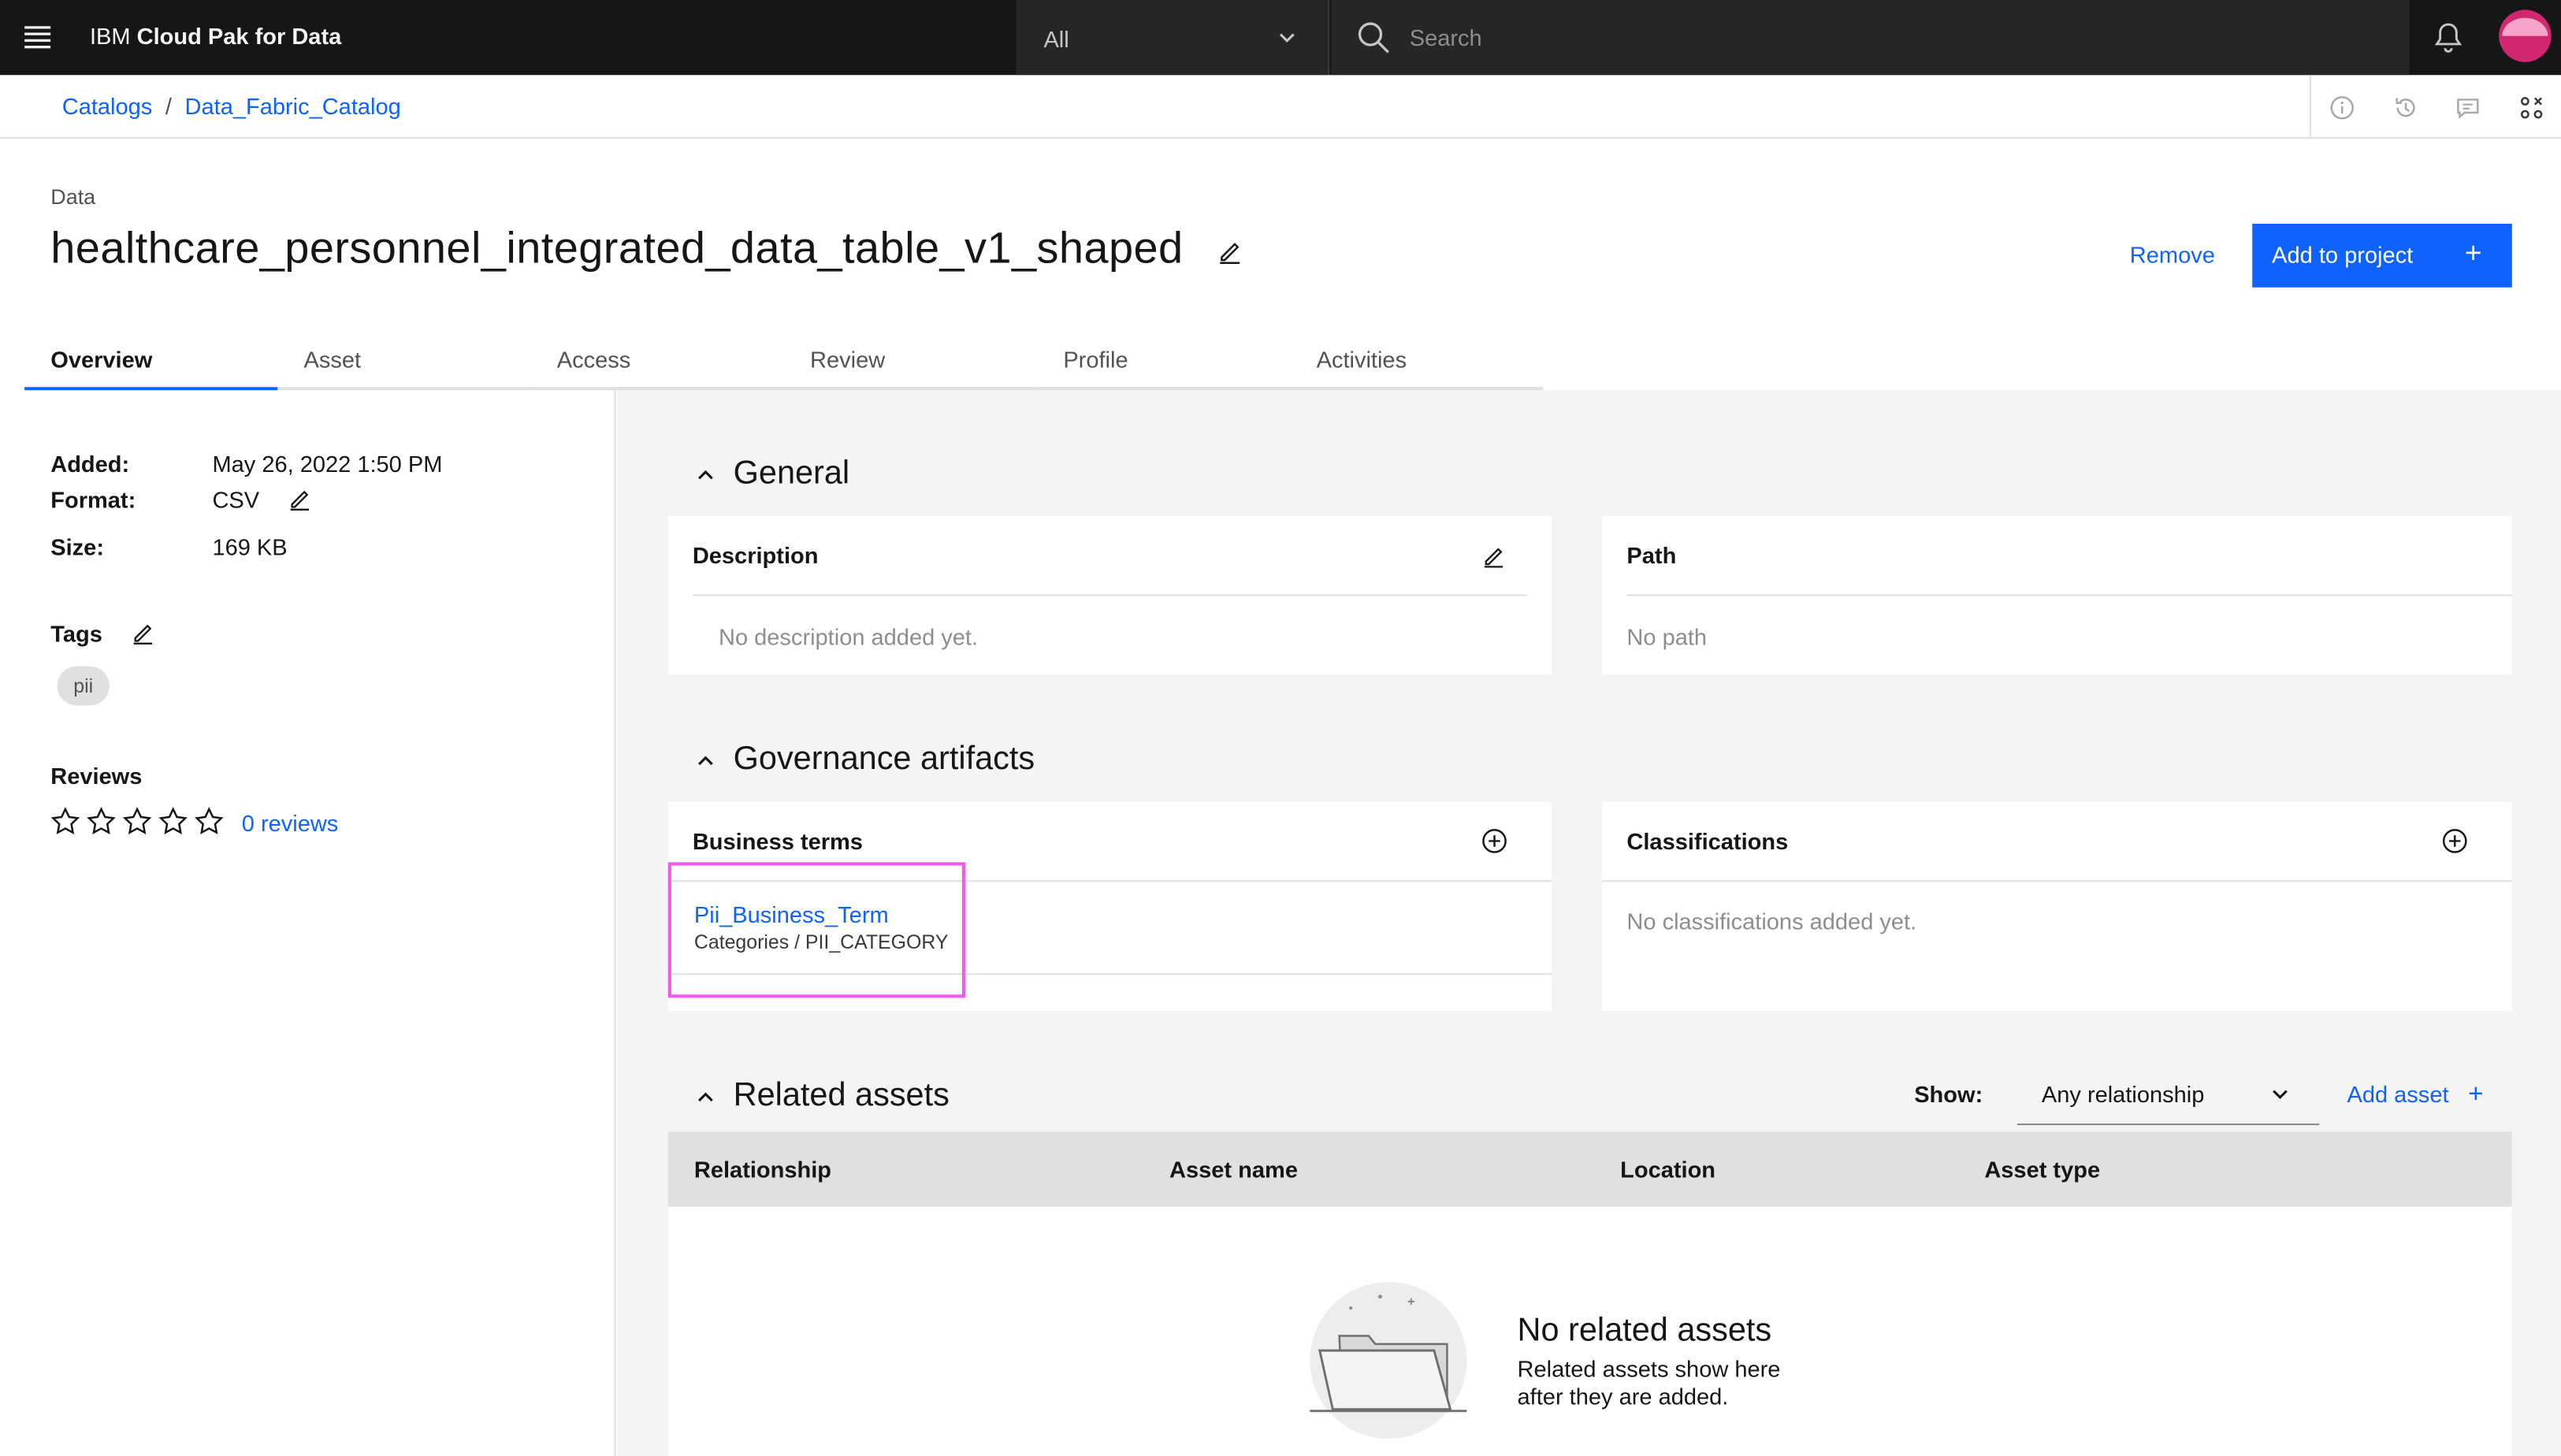 This screenshot has width=2561, height=1456. Describe the element at coordinates (1652, 555) in the screenshot. I see `path-label: Path` at that location.